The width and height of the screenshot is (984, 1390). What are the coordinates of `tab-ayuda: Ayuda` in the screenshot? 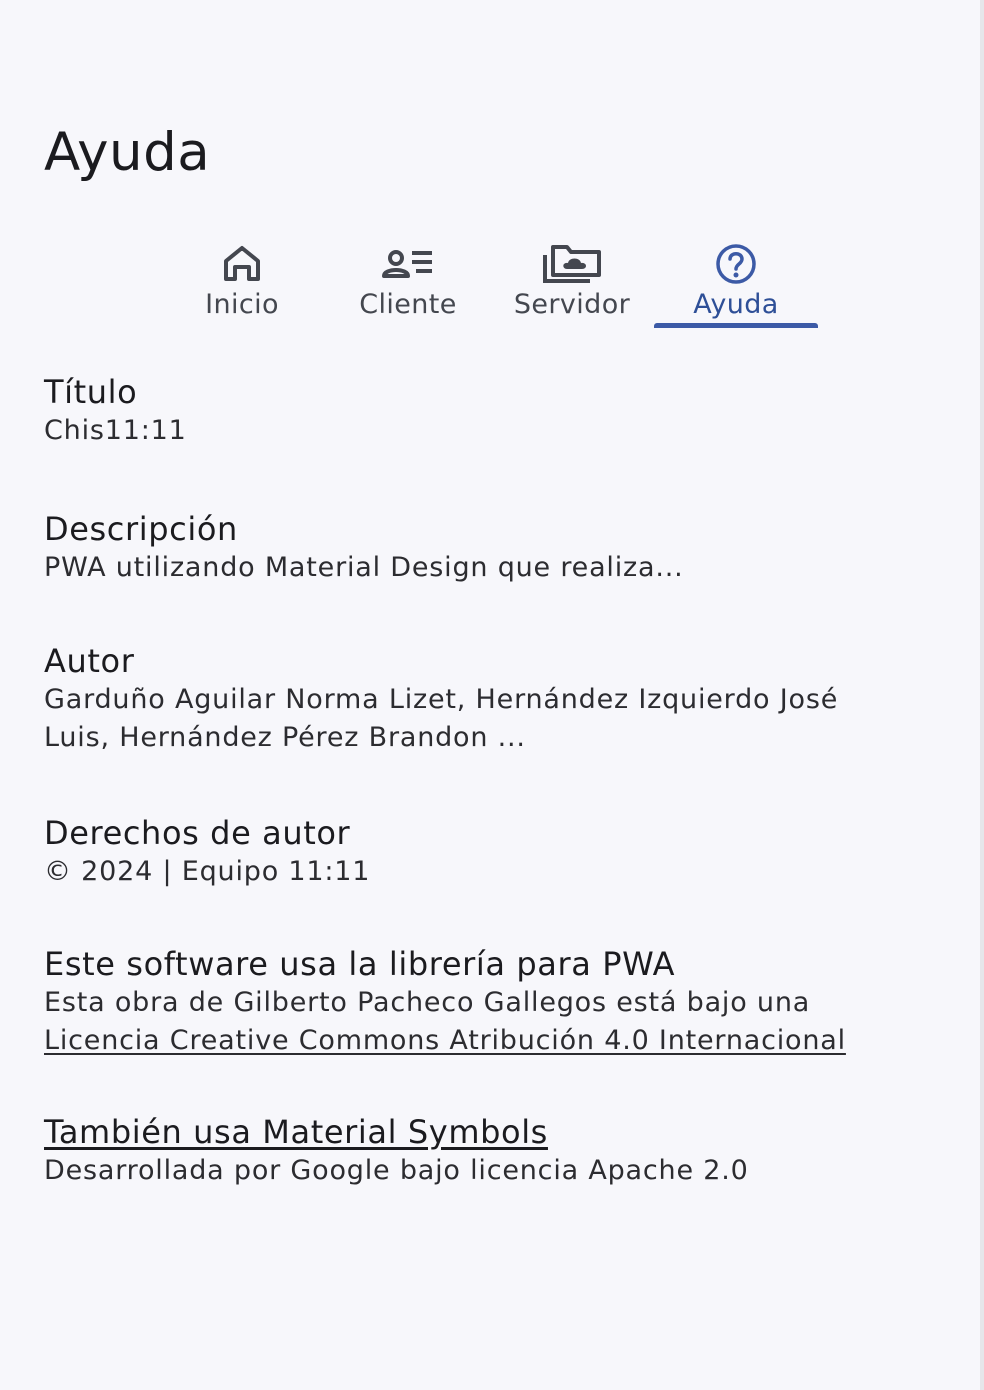 It's located at (736, 282).